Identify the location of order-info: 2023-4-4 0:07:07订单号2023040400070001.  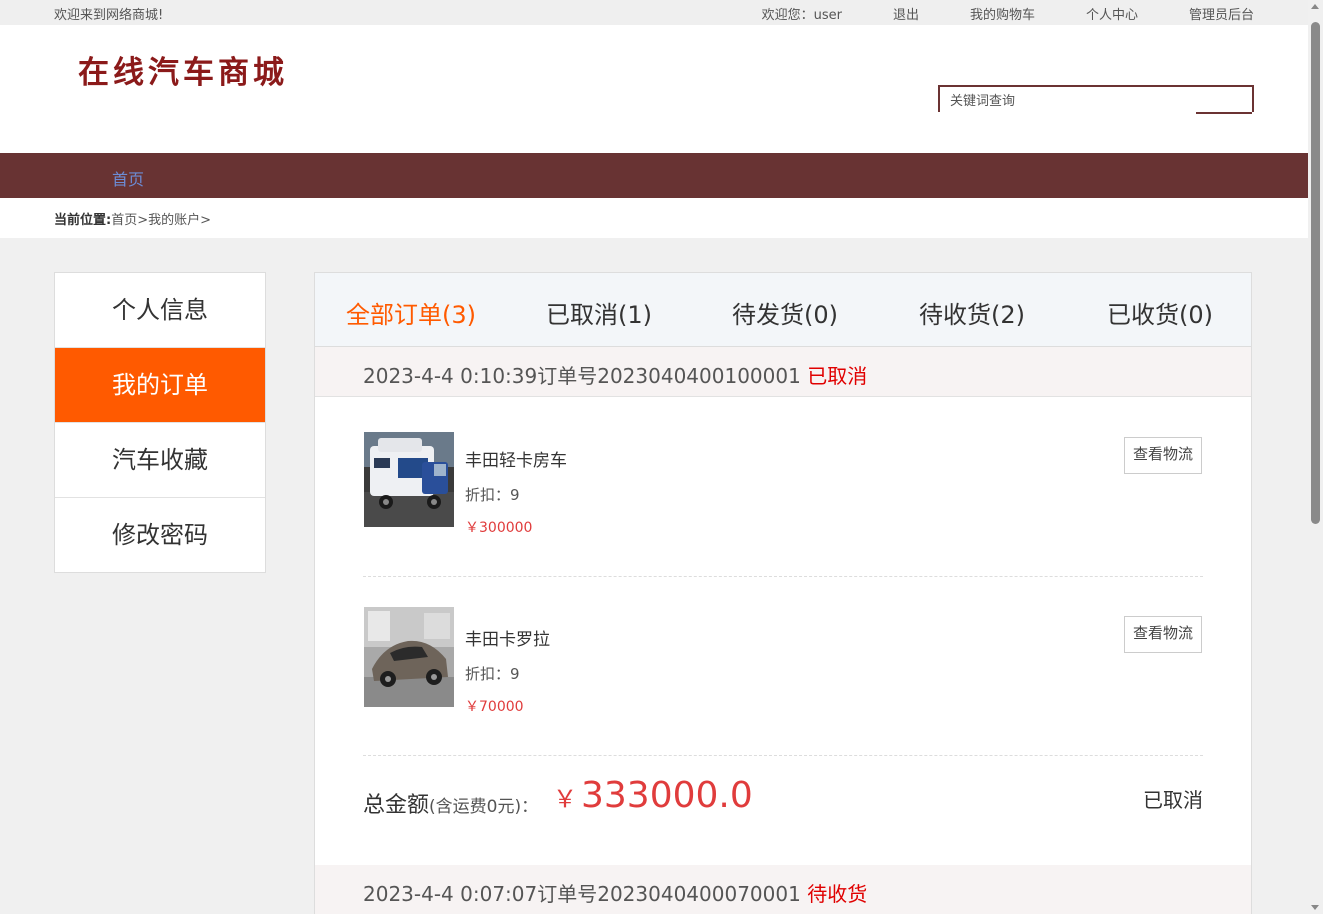
(582, 894).